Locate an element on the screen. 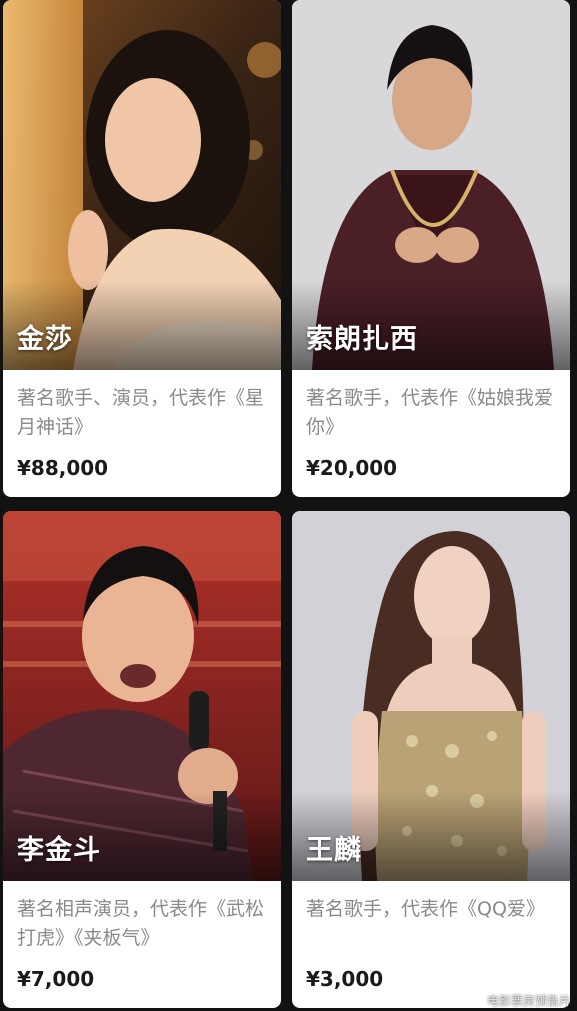  celebrity-description: 著名歌手，代表作《QQ爱》 is located at coordinates (425, 909).